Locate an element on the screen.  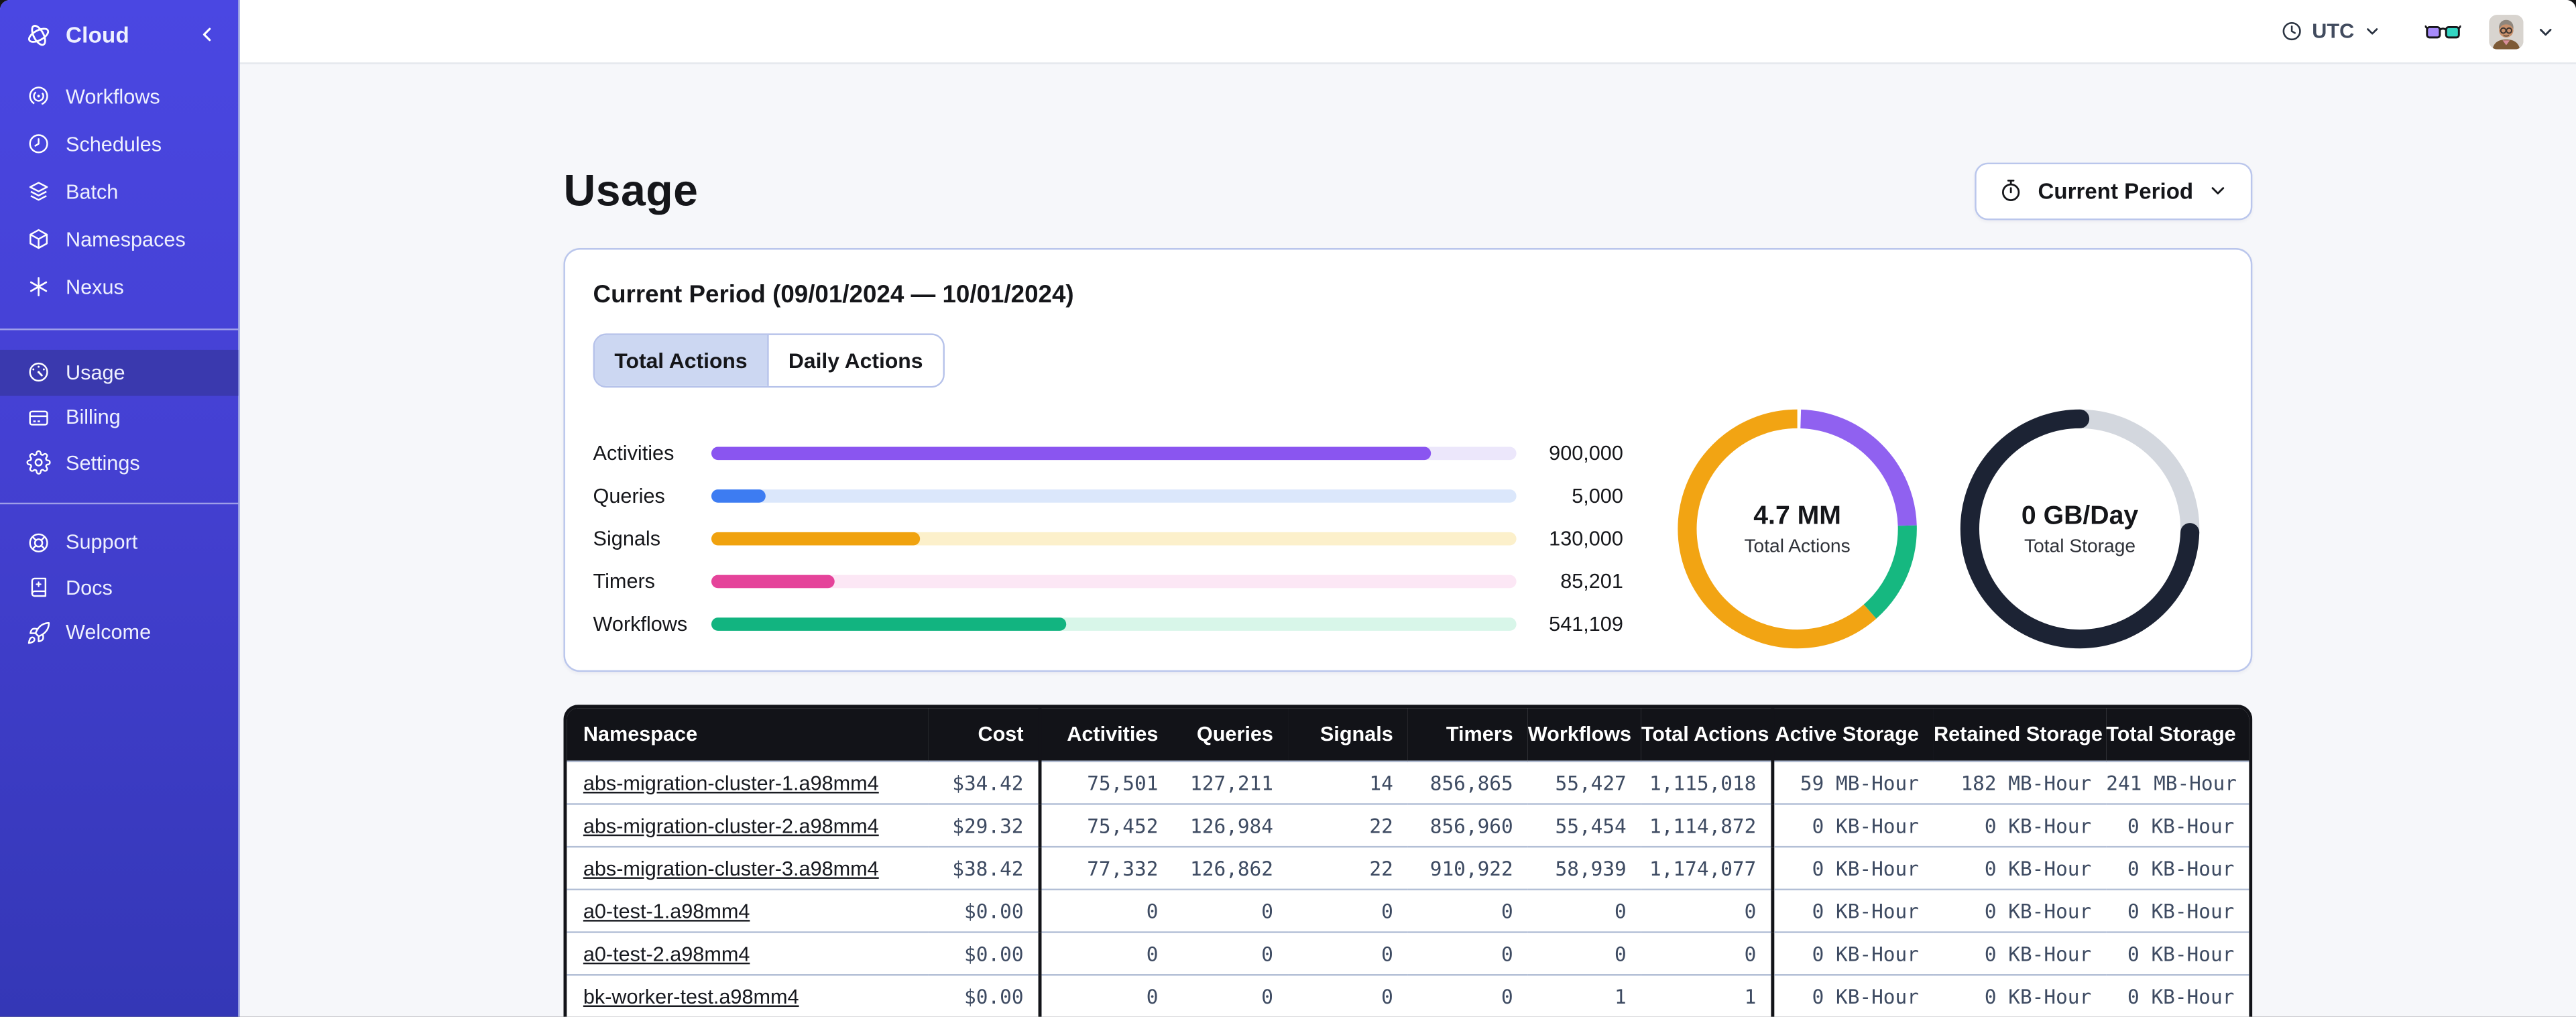
namespace-link: abs-migration-cluster-2.a98mm4 is located at coordinates (731, 826).